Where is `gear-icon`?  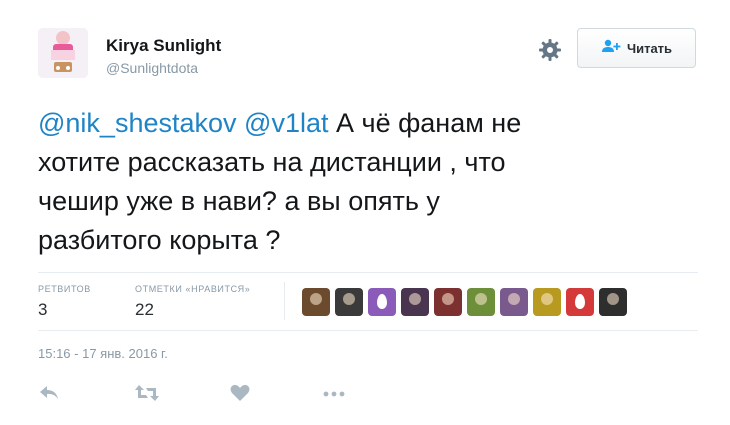
gear-icon is located at coordinates (550, 50).